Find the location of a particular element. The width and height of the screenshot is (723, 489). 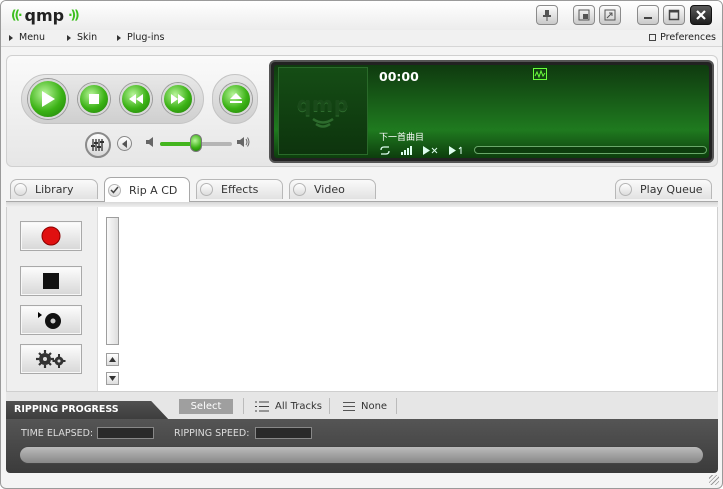

mini-mode-icon is located at coordinates (610, 15).